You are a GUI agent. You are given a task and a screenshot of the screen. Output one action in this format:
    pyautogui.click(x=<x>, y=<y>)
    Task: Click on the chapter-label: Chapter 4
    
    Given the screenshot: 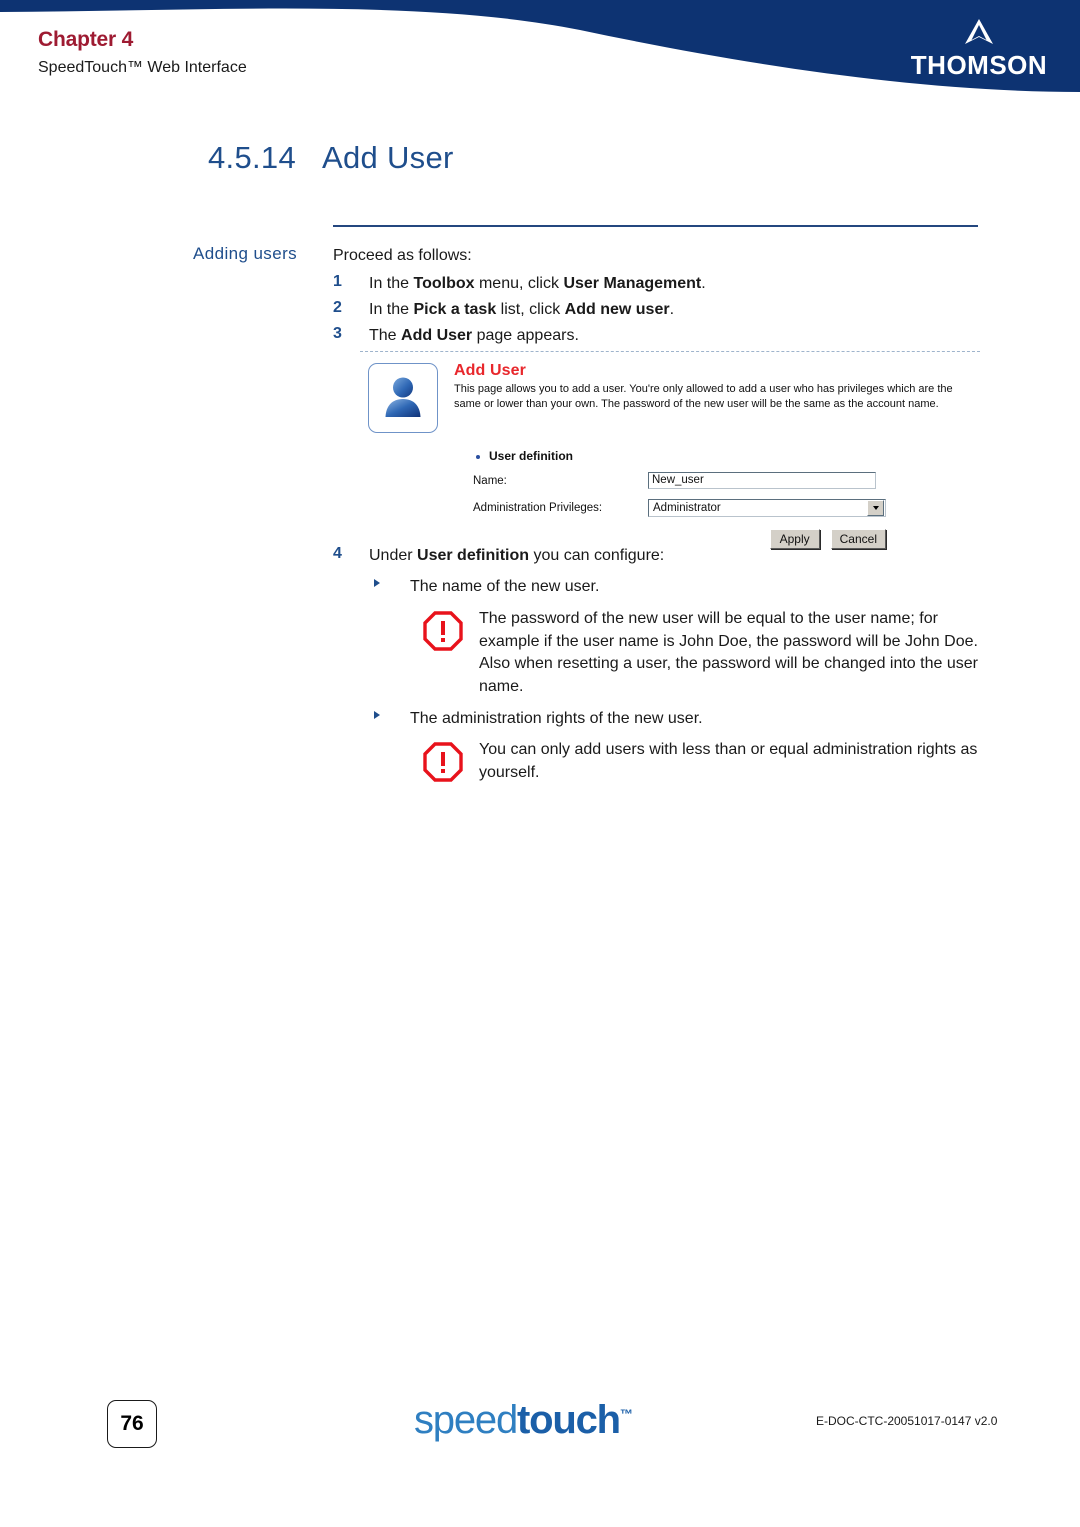 What is the action you would take?
    pyautogui.click(x=86, y=39)
    